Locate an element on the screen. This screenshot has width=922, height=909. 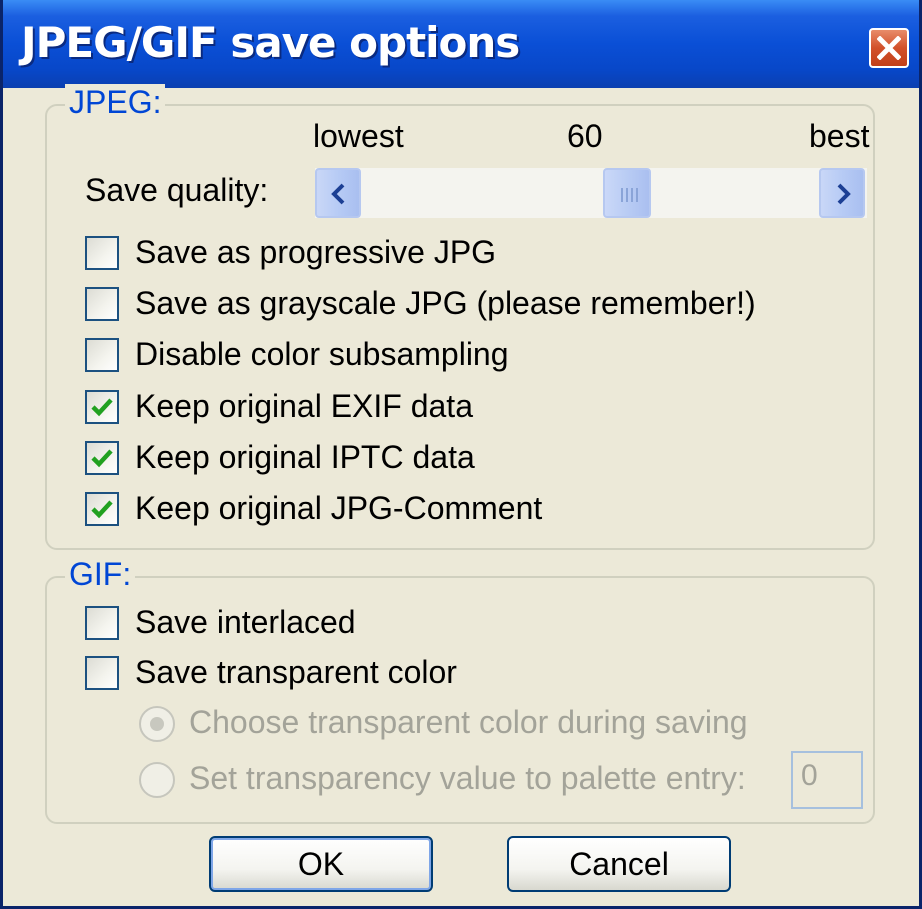
keep-comment-checkbox is located at coordinates (102, 509).